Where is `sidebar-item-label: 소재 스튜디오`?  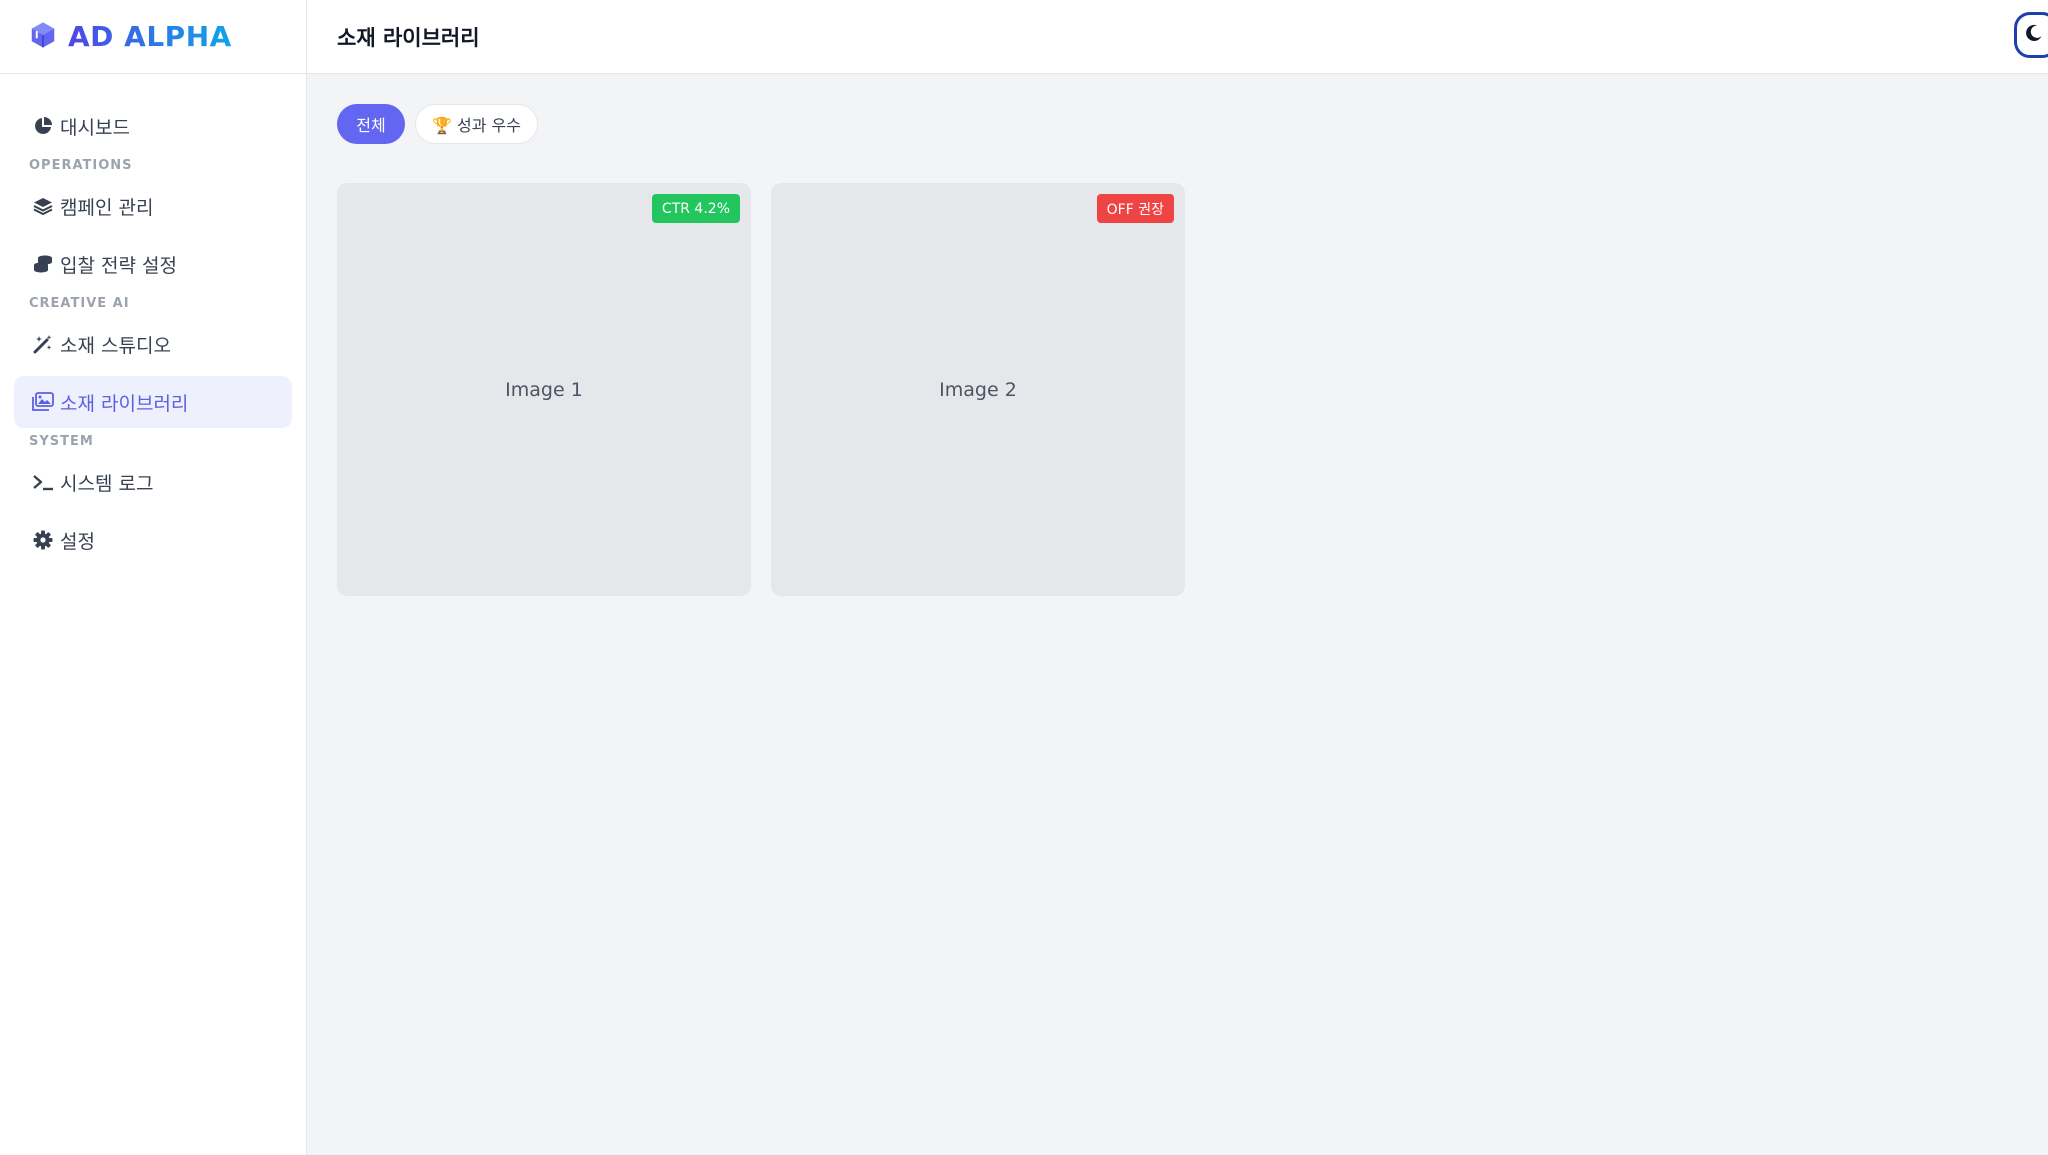
sidebar-item-label: 소재 스튜디오 is located at coordinates (115, 345).